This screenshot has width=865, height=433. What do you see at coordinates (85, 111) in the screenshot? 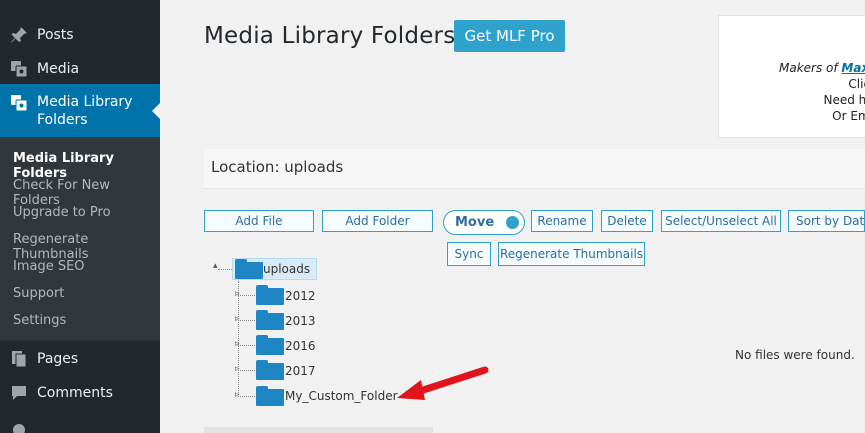
I see `menu-label: Media Library Folders` at bounding box center [85, 111].